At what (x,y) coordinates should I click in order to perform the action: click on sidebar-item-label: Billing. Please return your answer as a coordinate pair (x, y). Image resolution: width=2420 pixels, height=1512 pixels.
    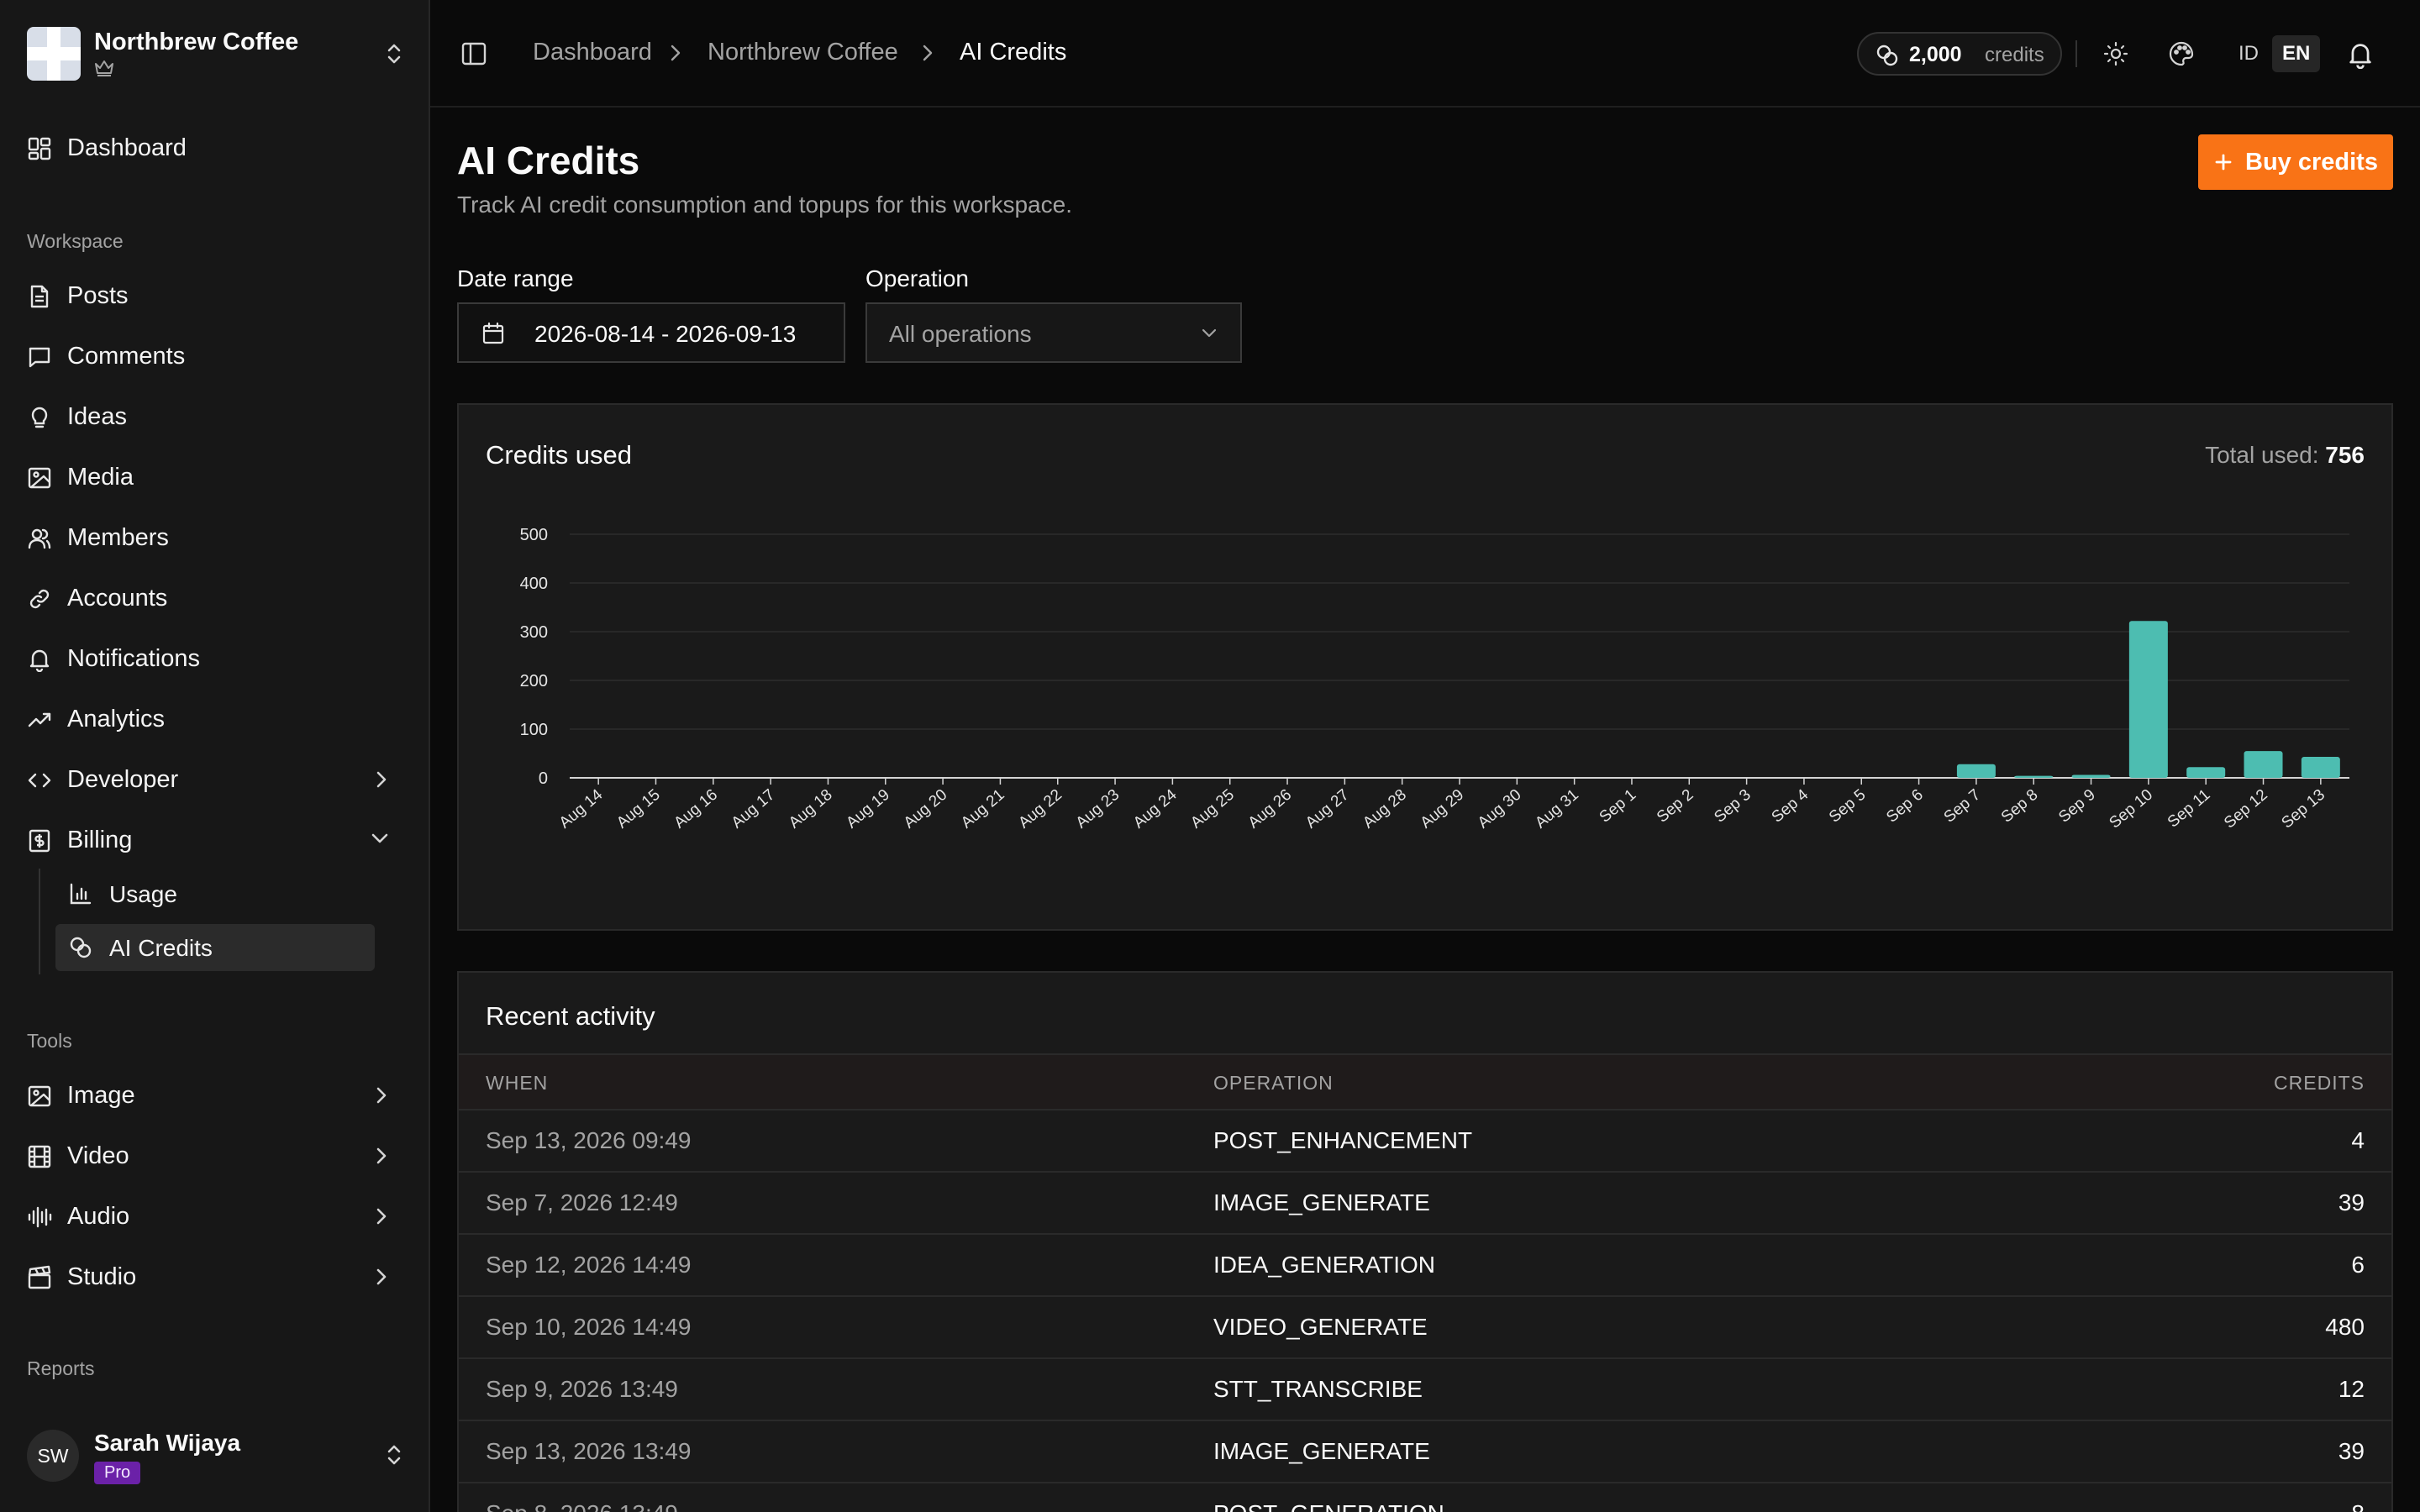
    Looking at the image, I should click on (100, 839).